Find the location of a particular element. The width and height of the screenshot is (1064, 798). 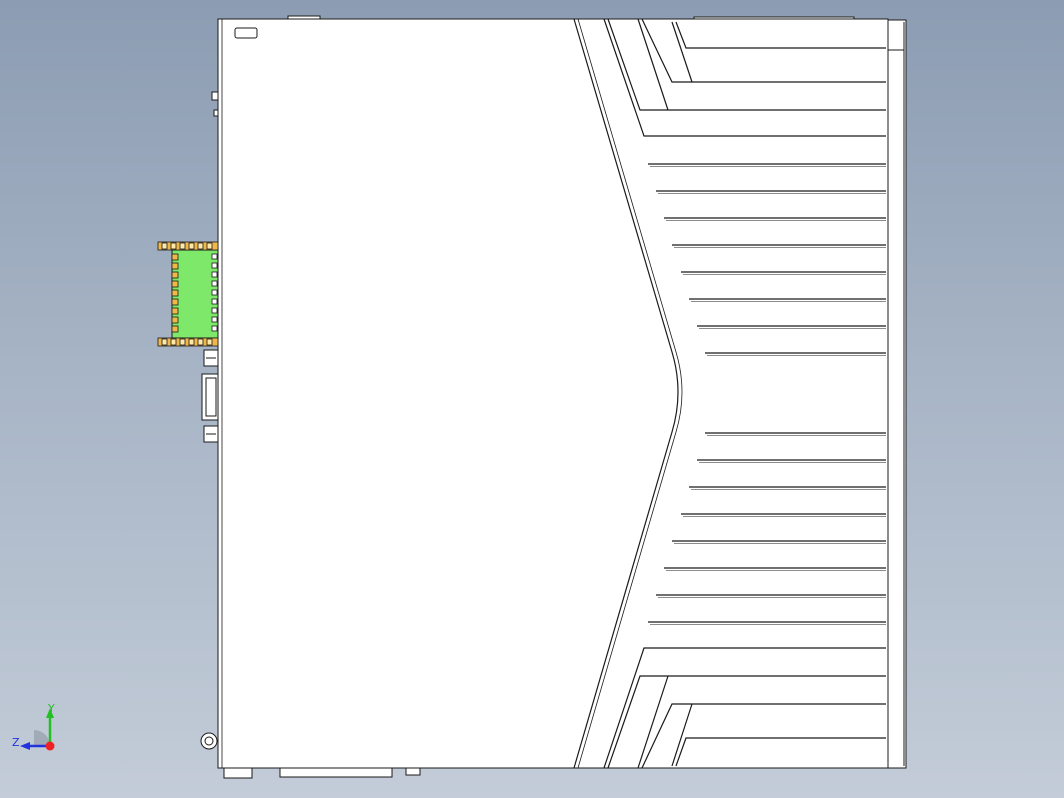

orientation-triad: Y Z is located at coordinates (33, 726).